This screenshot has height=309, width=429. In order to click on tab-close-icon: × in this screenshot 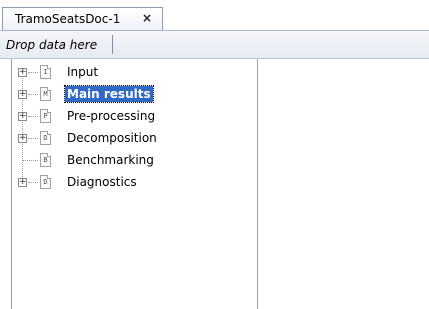, I will do `click(147, 18)`.